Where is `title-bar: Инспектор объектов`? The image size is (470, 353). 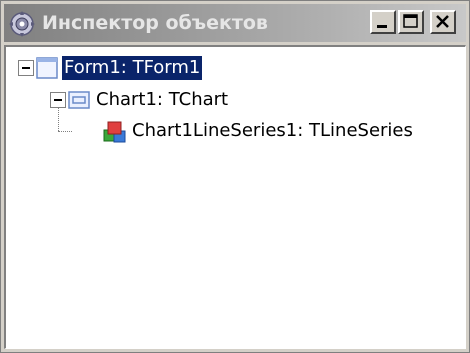
title-bar: Инспектор объектов is located at coordinates (235, 23).